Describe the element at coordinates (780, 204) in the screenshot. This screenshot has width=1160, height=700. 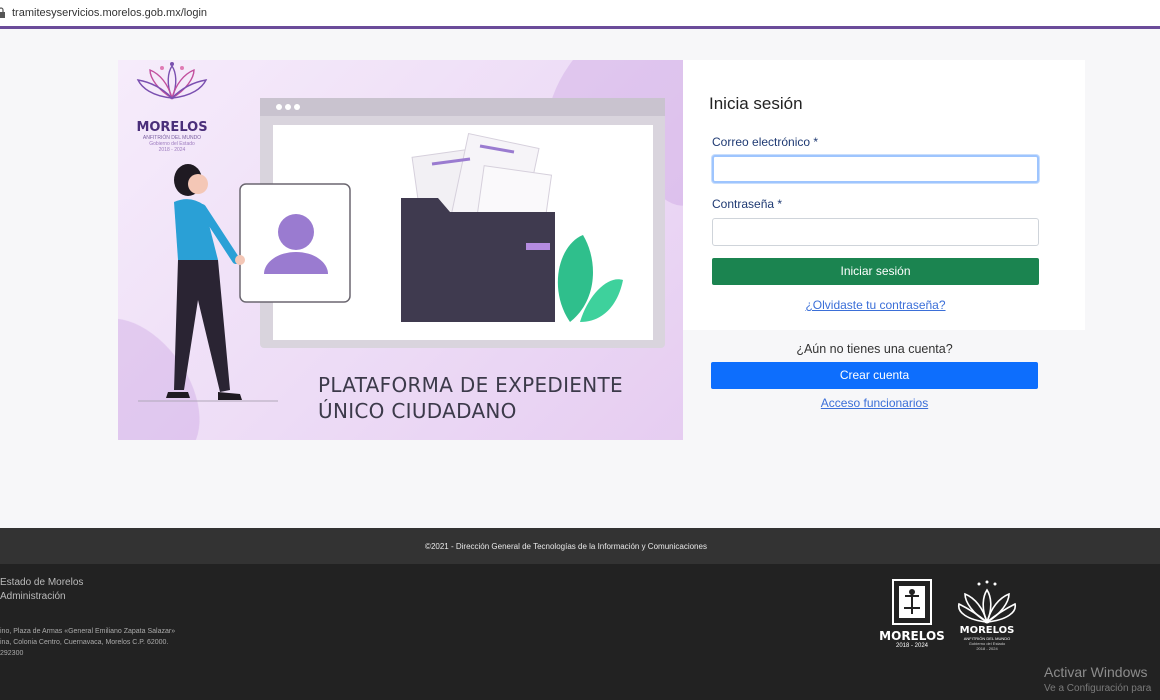
I see `password-required-mark: *` at that location.